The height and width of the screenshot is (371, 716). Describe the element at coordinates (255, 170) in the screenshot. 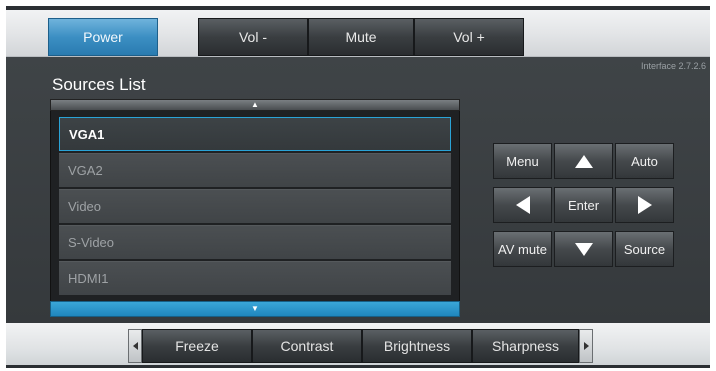

I see `source-item-vga2: VGA2` at that location.